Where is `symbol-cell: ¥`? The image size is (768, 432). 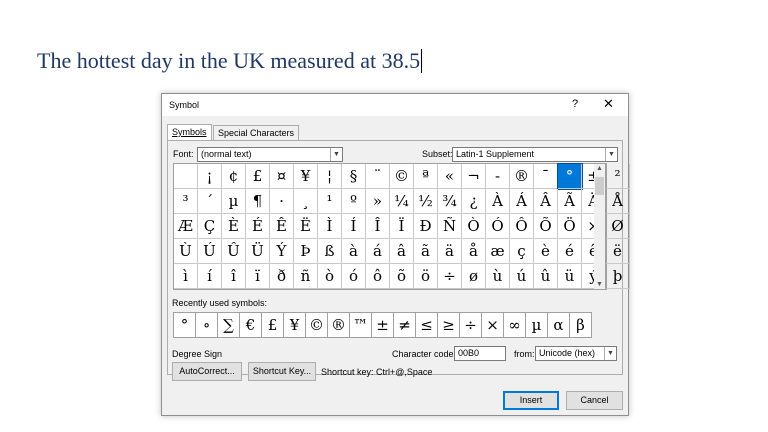
symbol-cell: ¥ is located at coordinates (306, 176).